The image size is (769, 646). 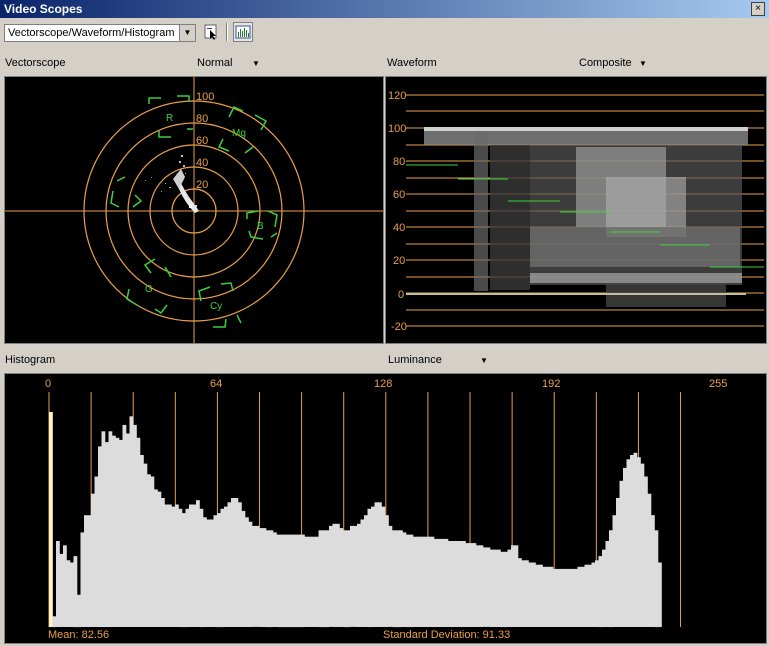 I want to click on vs-ring-label-100: 100, so click(x=205, y=97).